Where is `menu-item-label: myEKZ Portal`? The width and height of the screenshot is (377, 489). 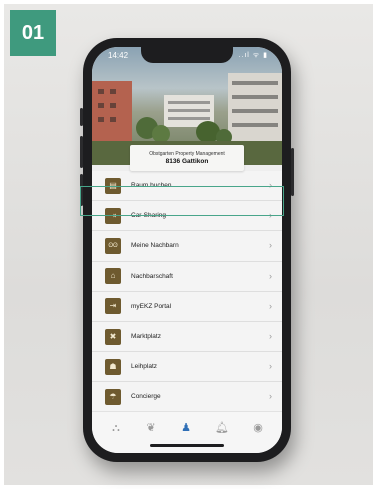
menu-item-label: myEKZ Portal is located at coordinates (151, 306).